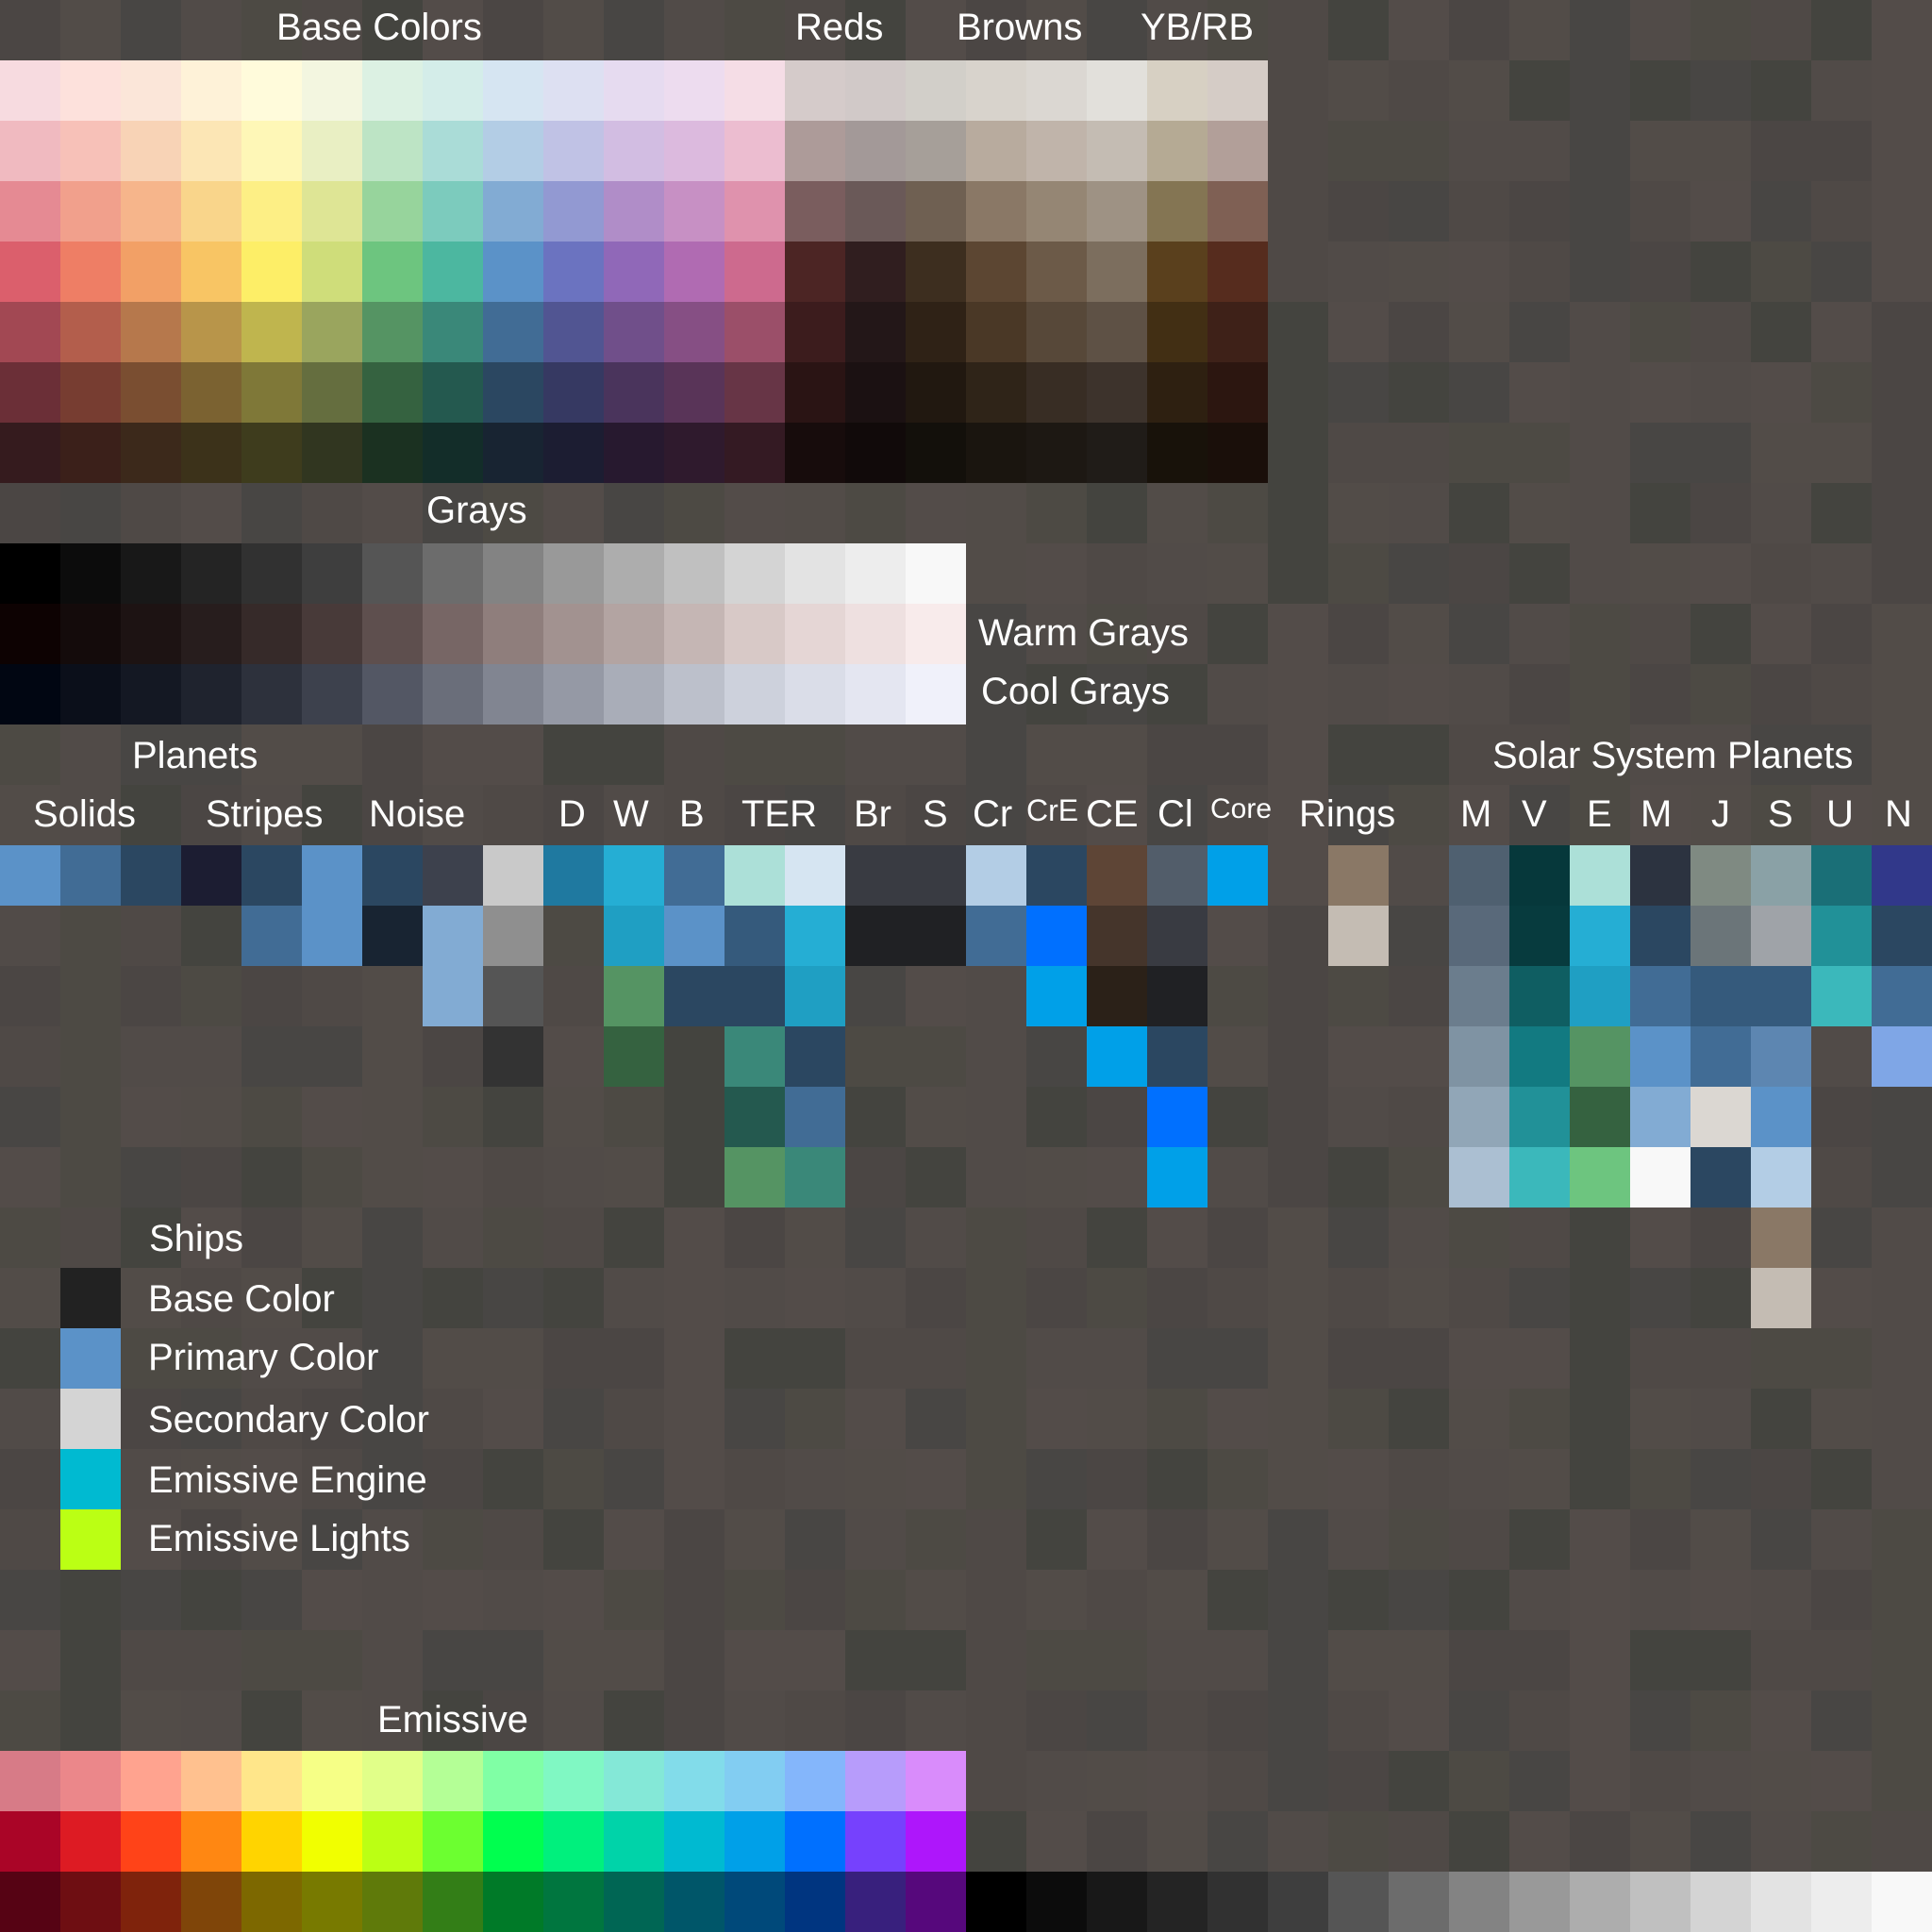  What do you see at coordinates (1476, 814) in the screenshot?
I see `label-mercury: M` at bounding box center [1476, 814].